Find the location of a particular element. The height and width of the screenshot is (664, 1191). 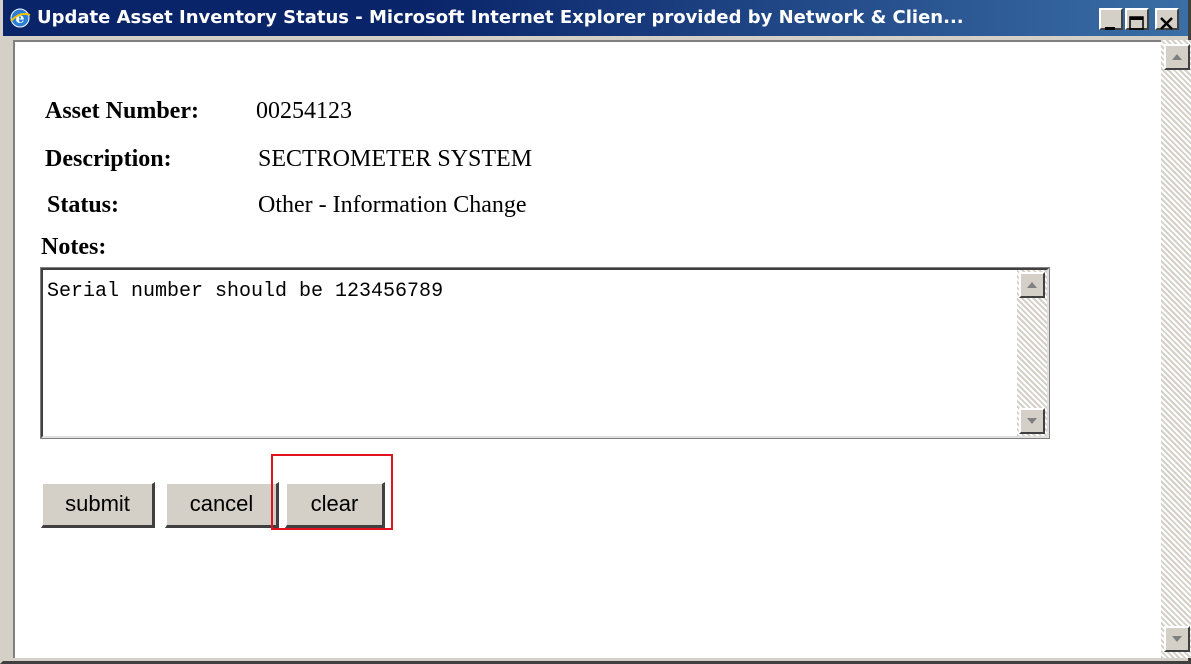

asset-number-value: 00254123 is located at coordinates (304, 111).